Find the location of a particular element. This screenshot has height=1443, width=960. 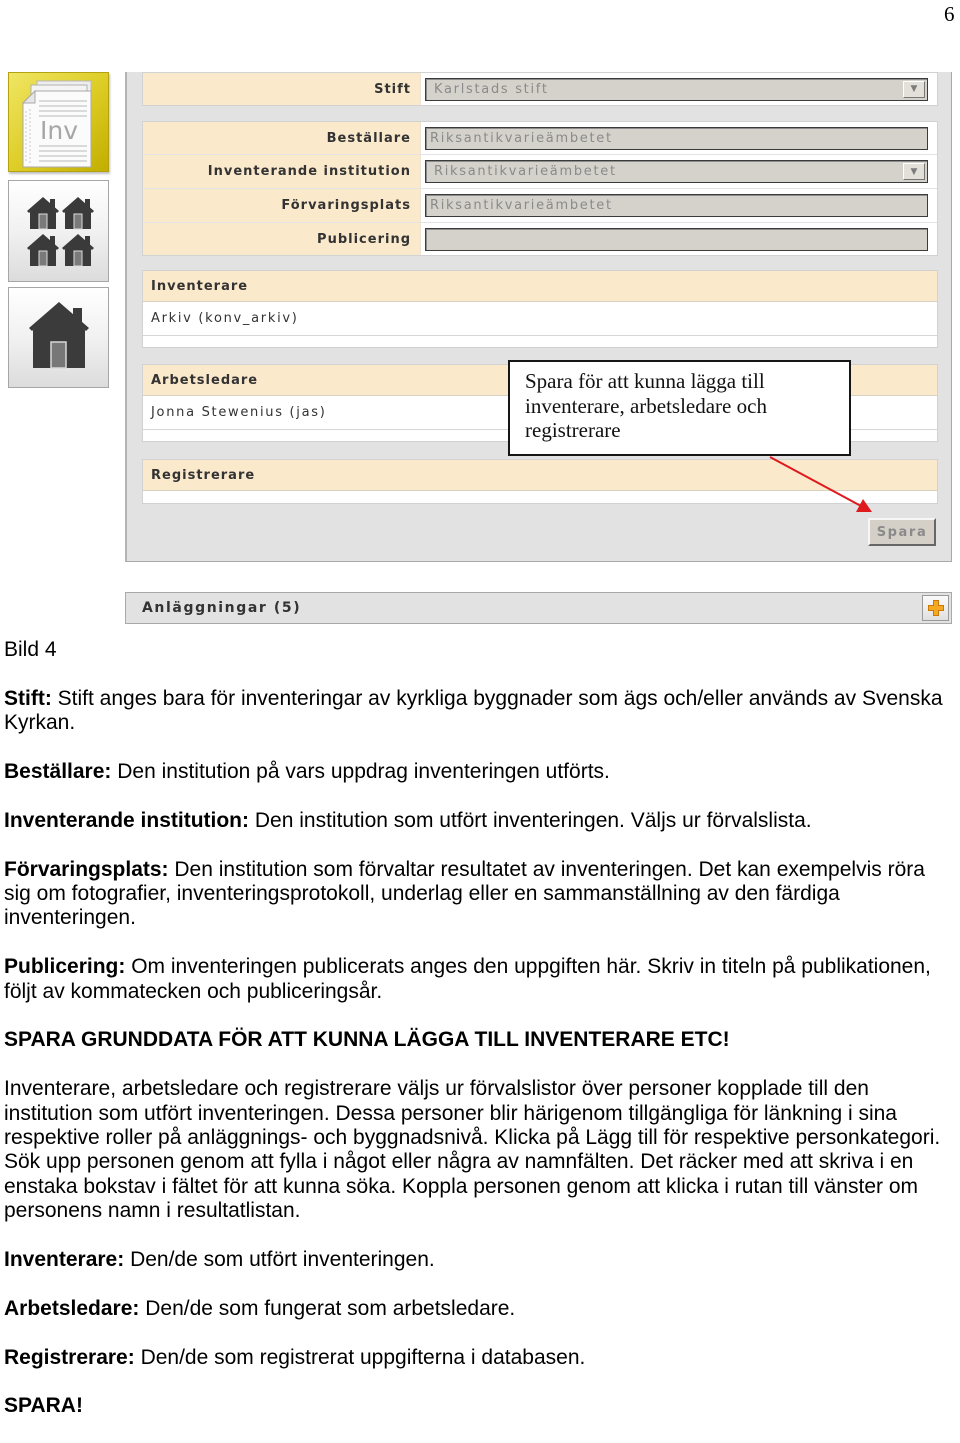

inventory-document-icon: Inv is located at coordinates (56, 124).